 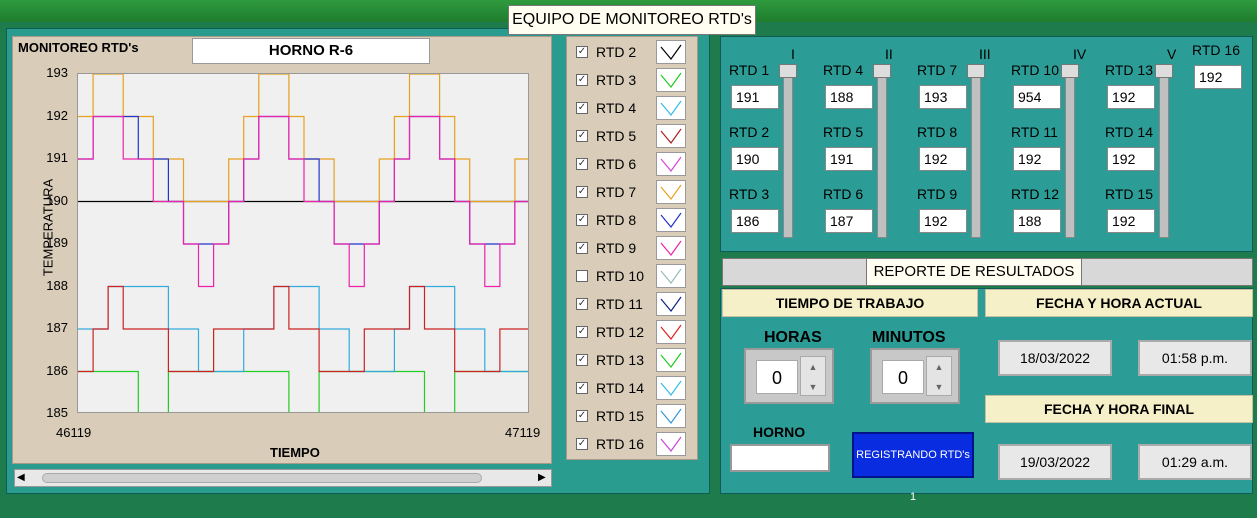 What do you see at coordinates (909, 337) in the screenshot?
I see `minutes-label: MINUTOS` at bounding box center [909, 337].